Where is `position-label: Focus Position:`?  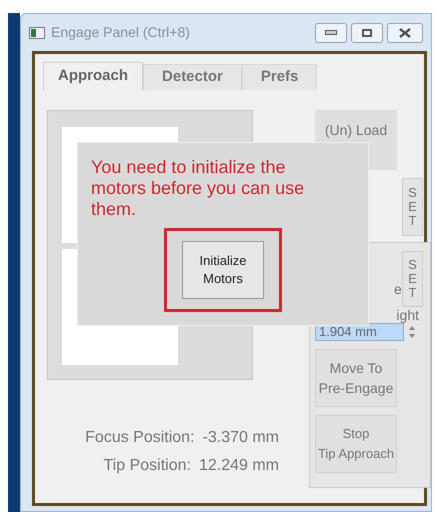
position-label: Focus Position: is located at coordinates (140, 438).